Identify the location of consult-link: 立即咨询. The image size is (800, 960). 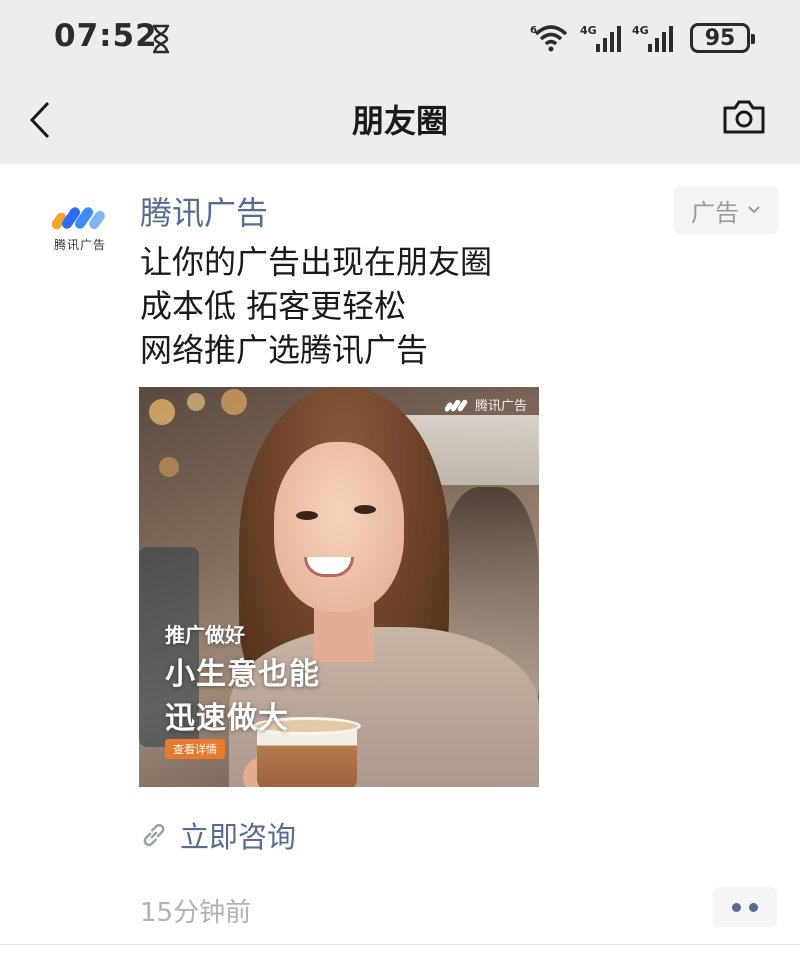
(218, 835).